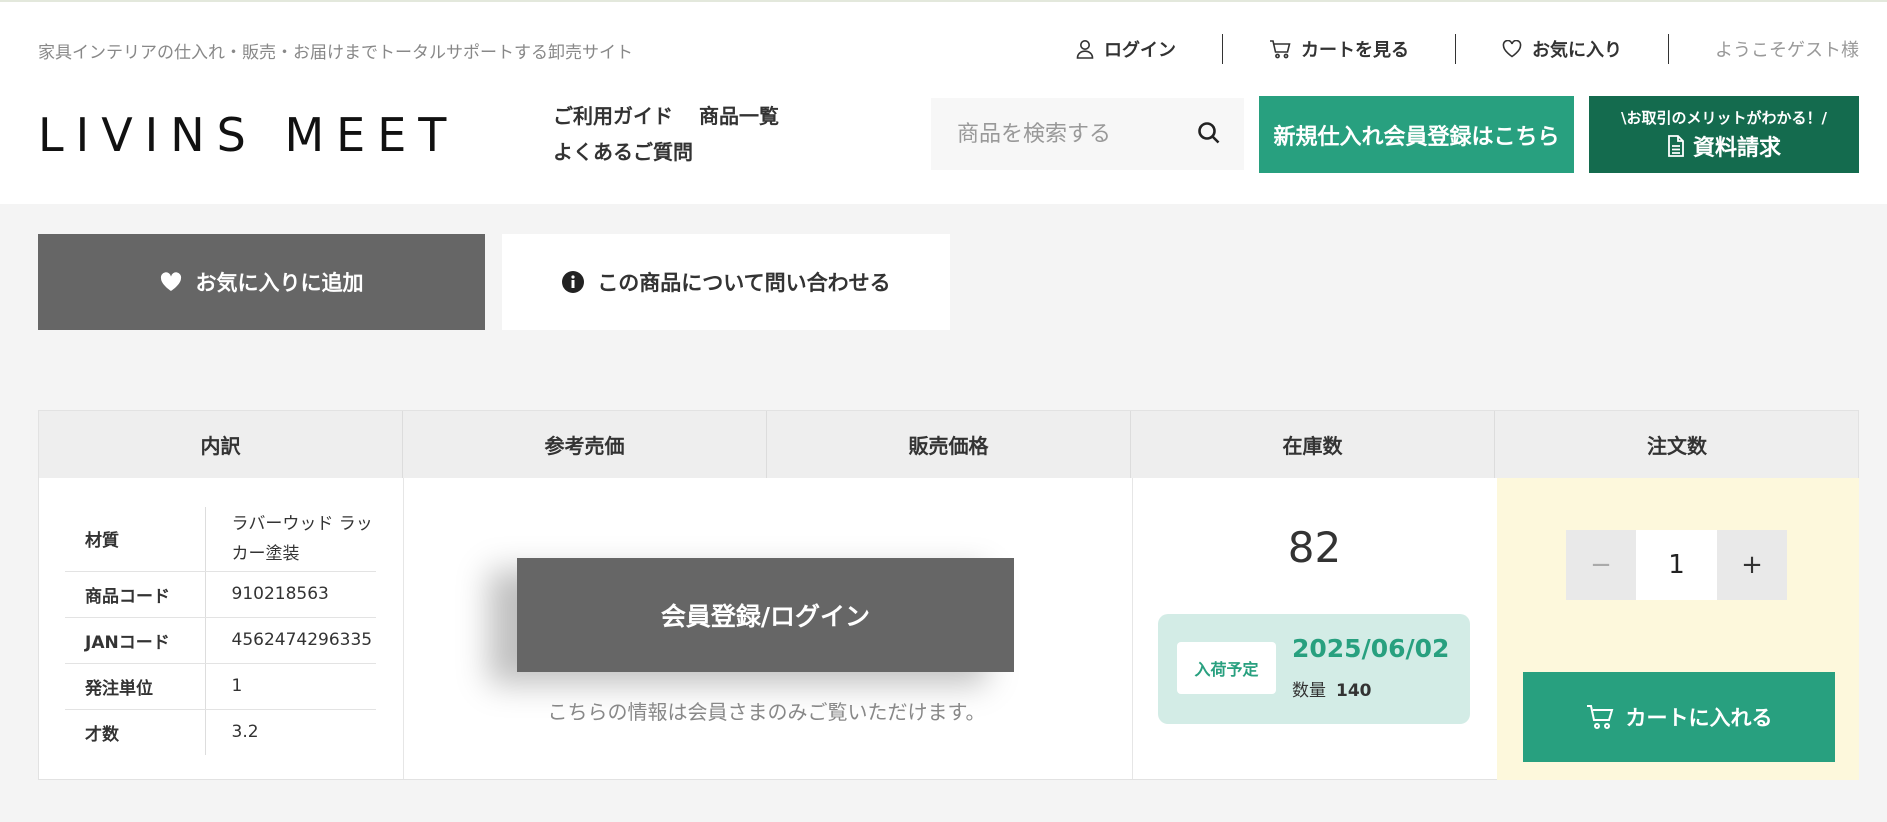 The image size is (1887, 822). What do you see at coordinates (1676, 146) in the screenshot?
I see `document-icon` at bounding box center [1676, 146].